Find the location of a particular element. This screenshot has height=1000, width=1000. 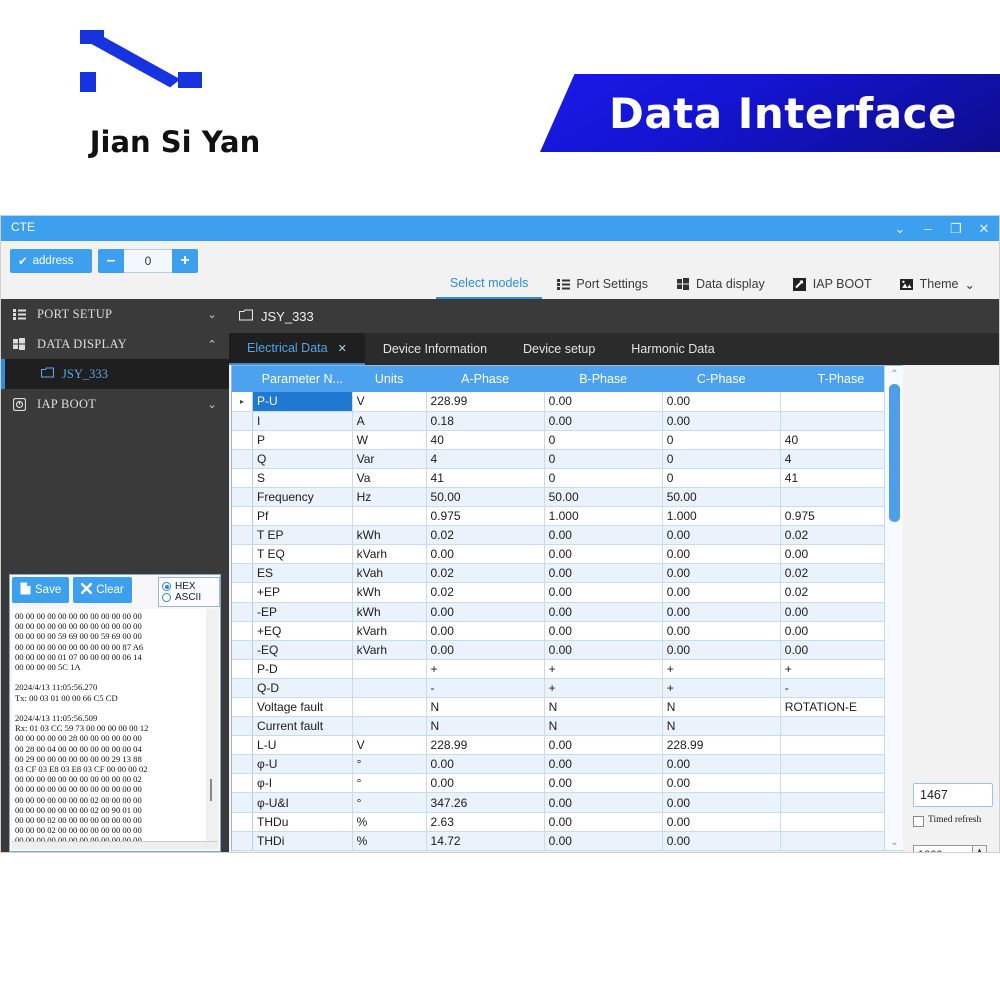

table-scroll-thumb is located at coordinates (894, 453).